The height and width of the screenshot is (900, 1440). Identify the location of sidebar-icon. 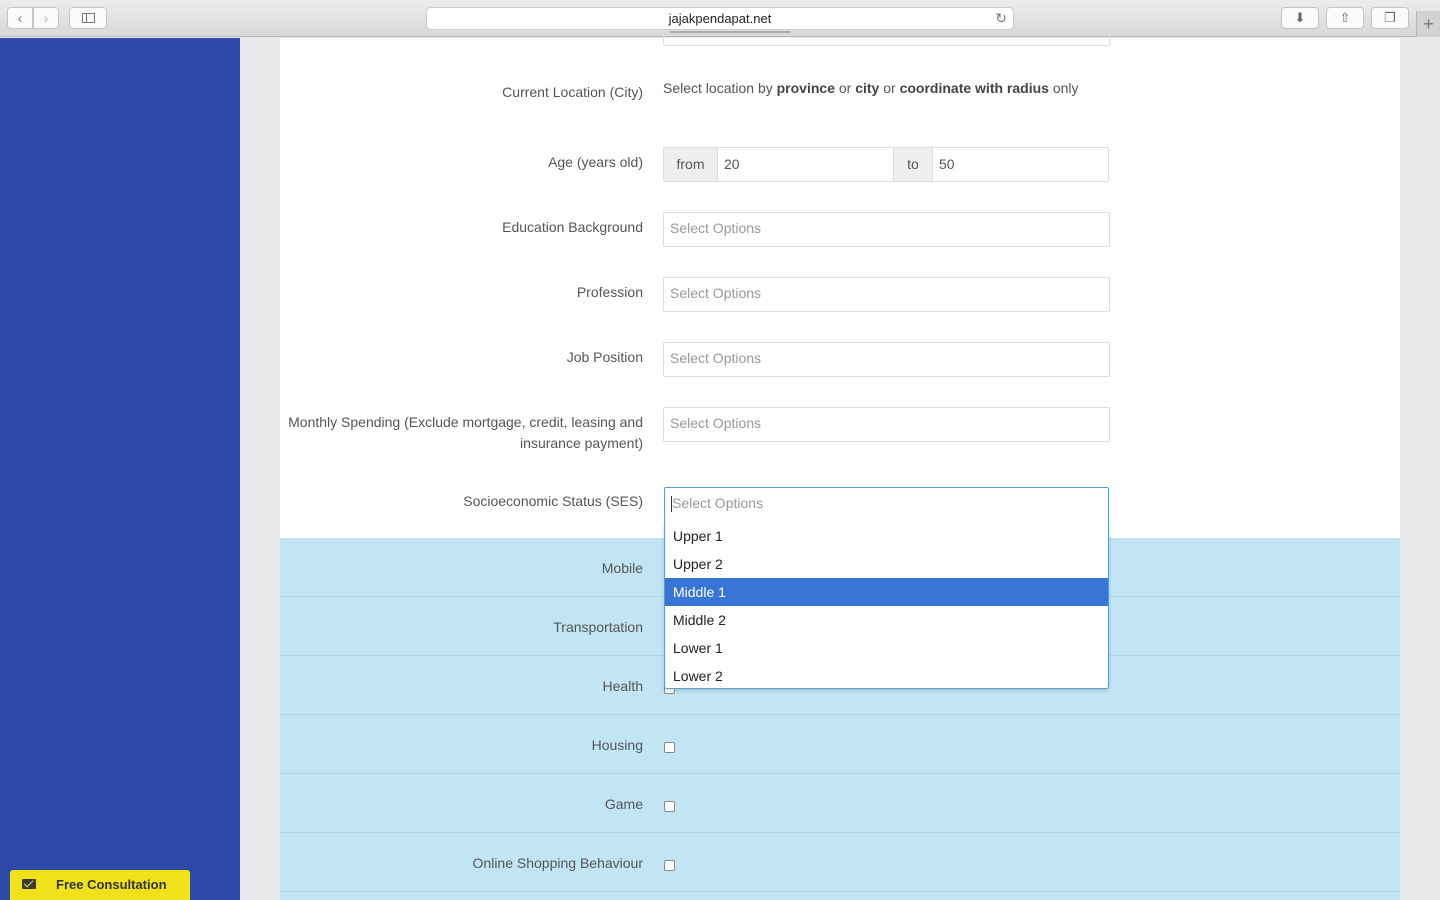
(88, 18).